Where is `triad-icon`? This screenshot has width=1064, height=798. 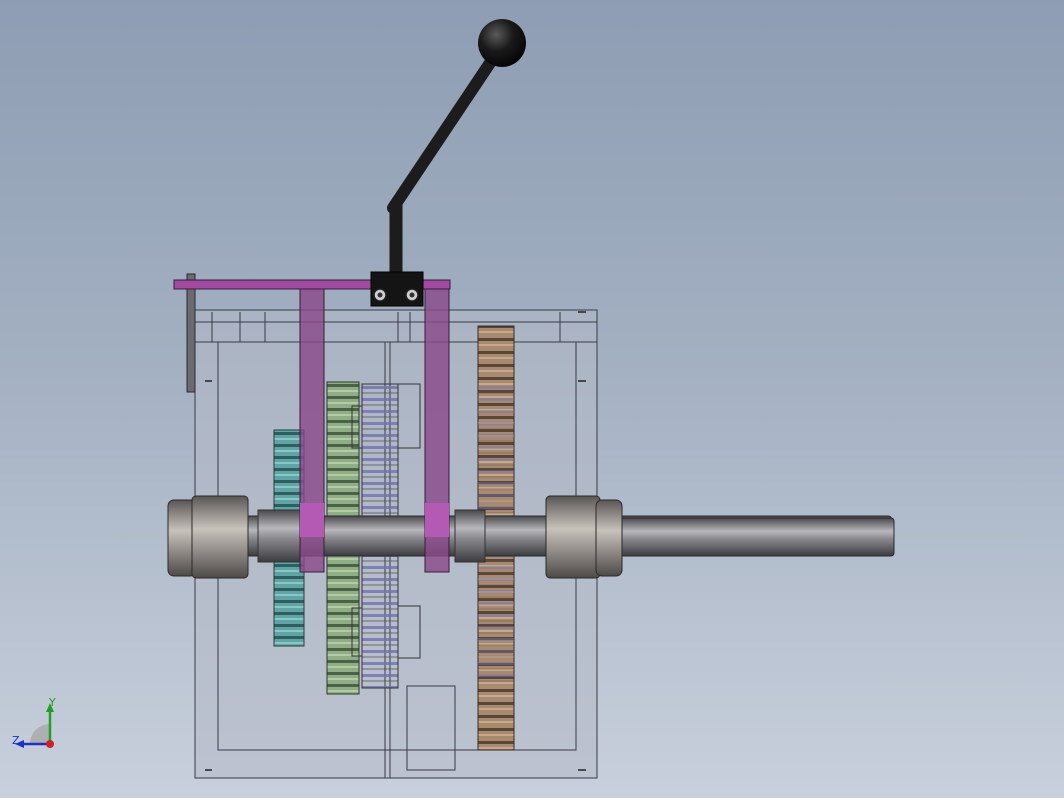
triad-icon is located at coordinates (34, 725).